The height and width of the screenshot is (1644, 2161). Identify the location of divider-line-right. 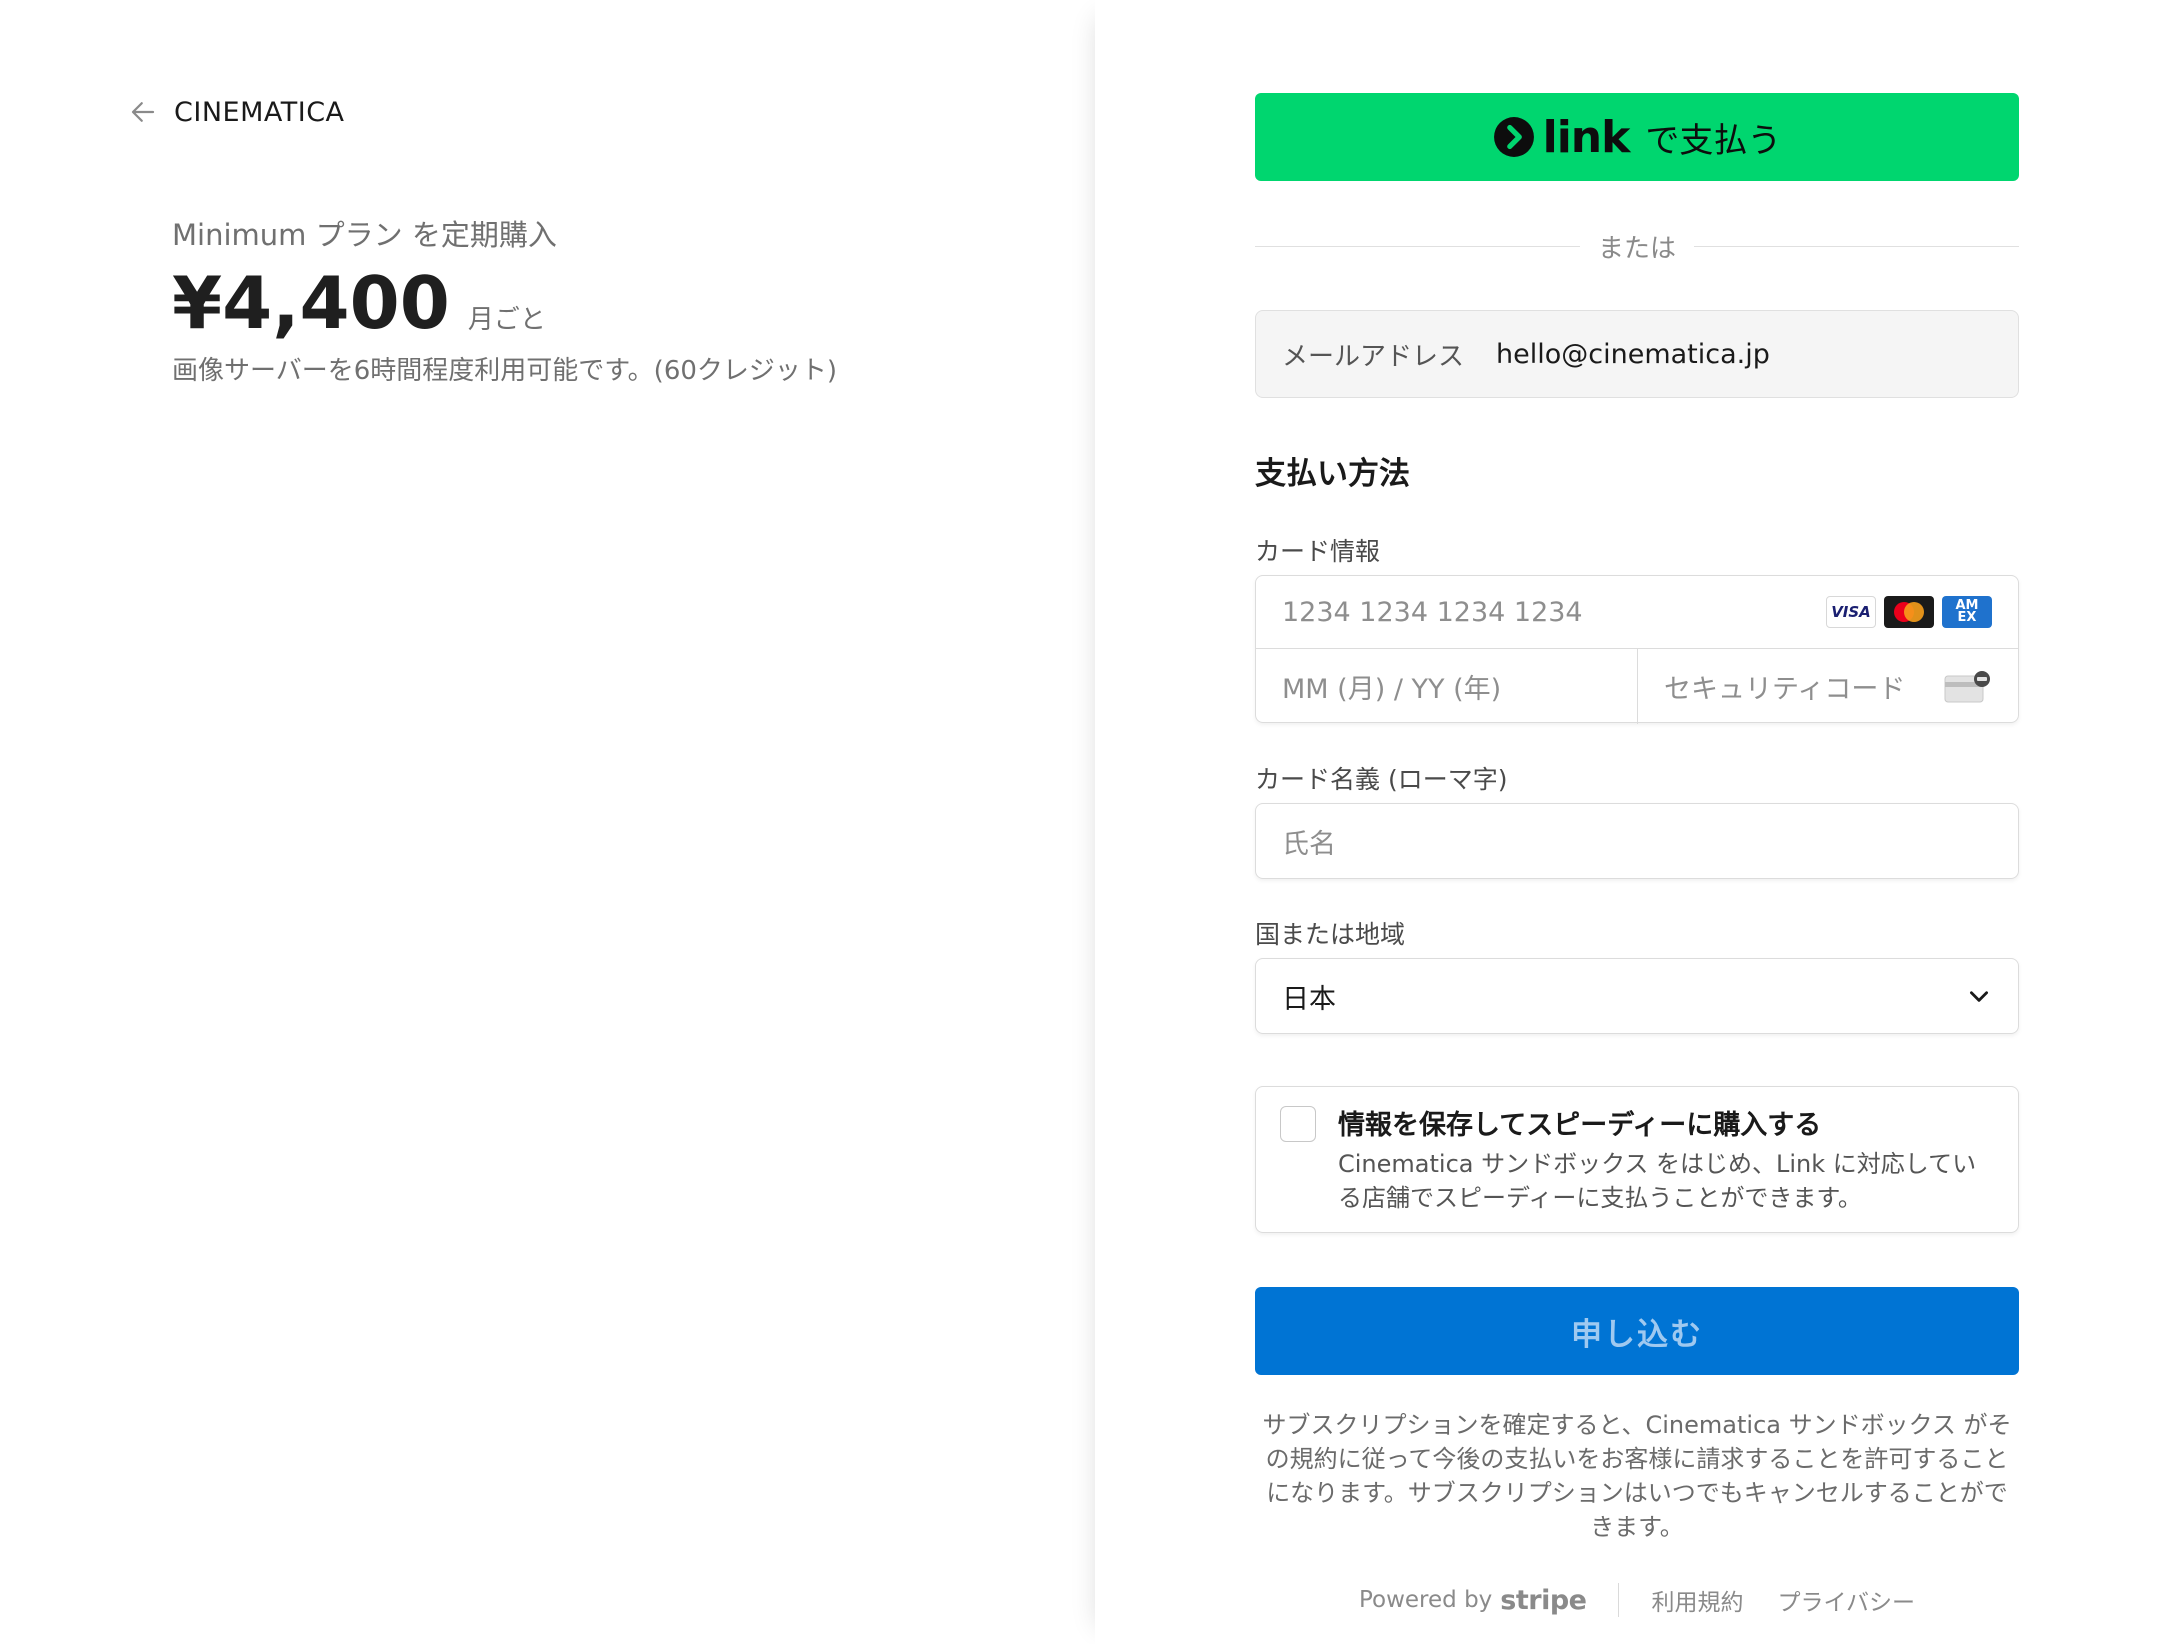
(1857, 246).